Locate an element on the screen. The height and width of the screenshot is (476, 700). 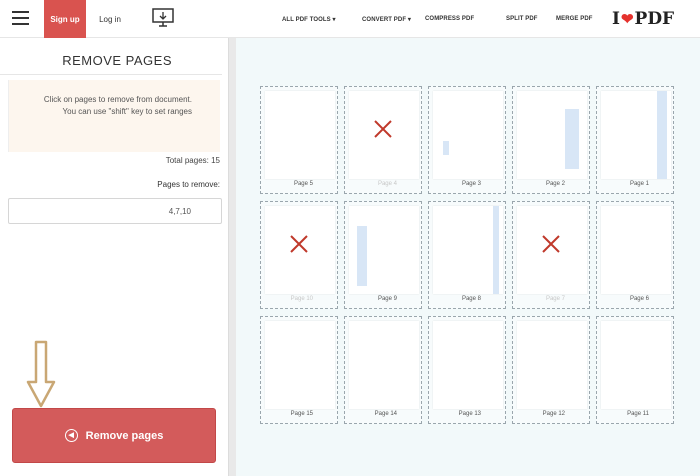
log-in-button: Log in is located at coordinates (110, 19).